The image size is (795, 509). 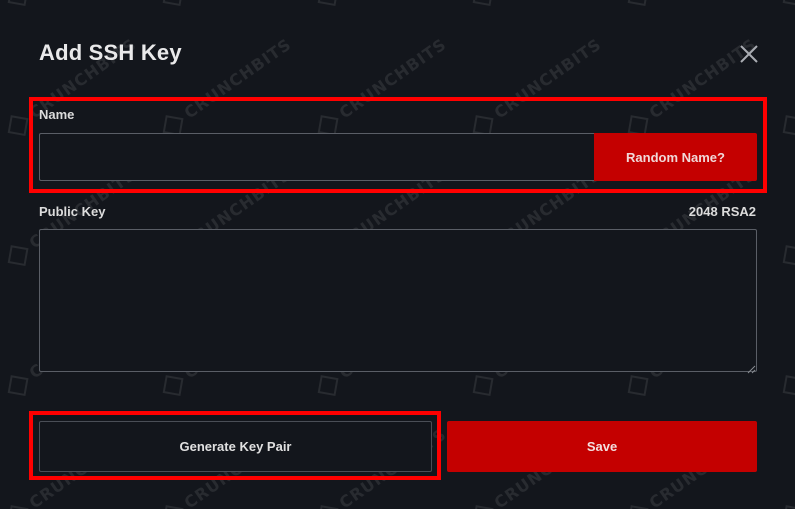 I want to click on generate-key-pair-button: Generate Key Pair, so click(x=235, y=446).